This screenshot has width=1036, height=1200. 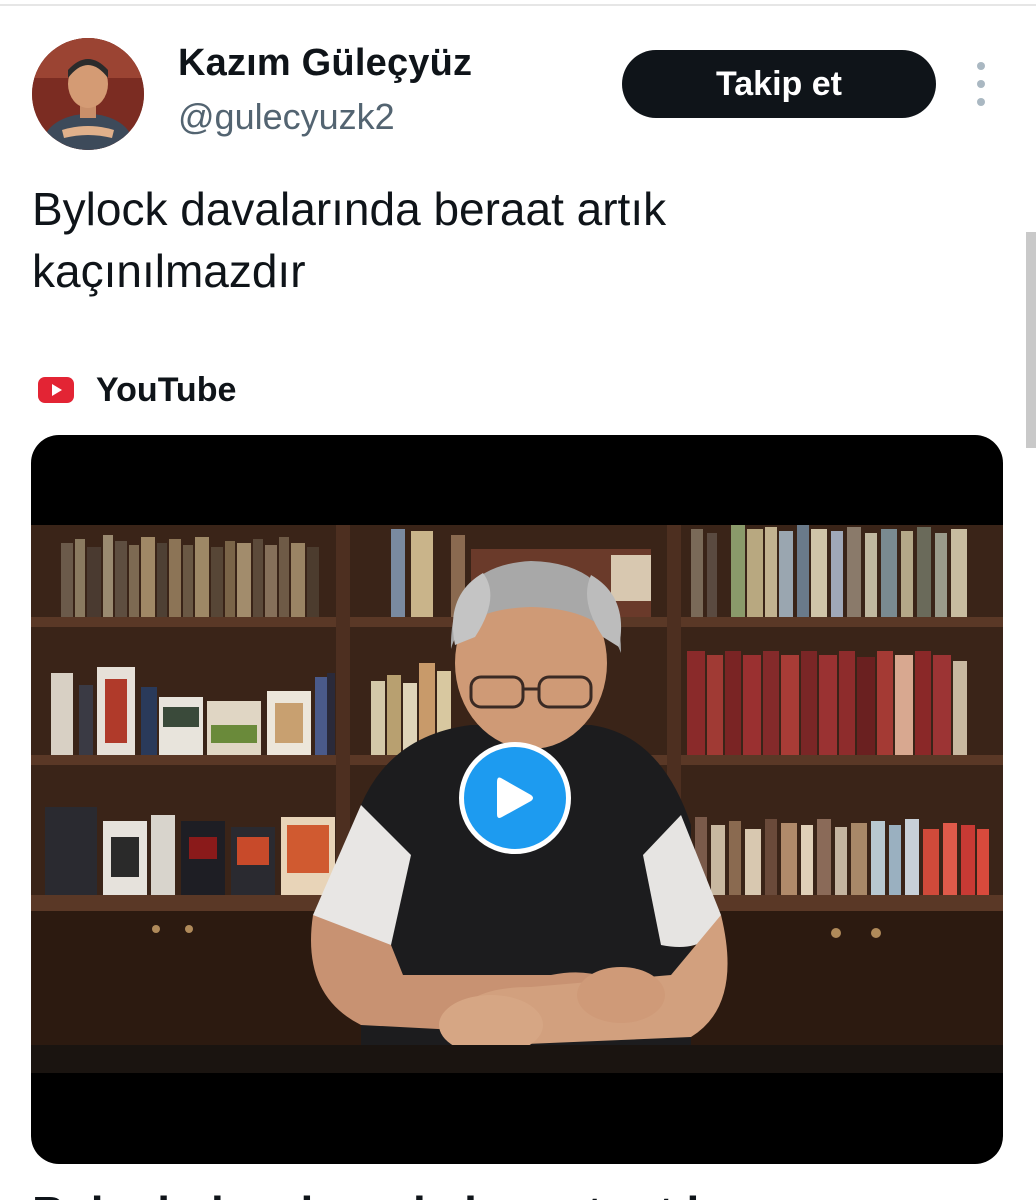 I want to click on follow-button: Takip et, so click(x=779, y=84).